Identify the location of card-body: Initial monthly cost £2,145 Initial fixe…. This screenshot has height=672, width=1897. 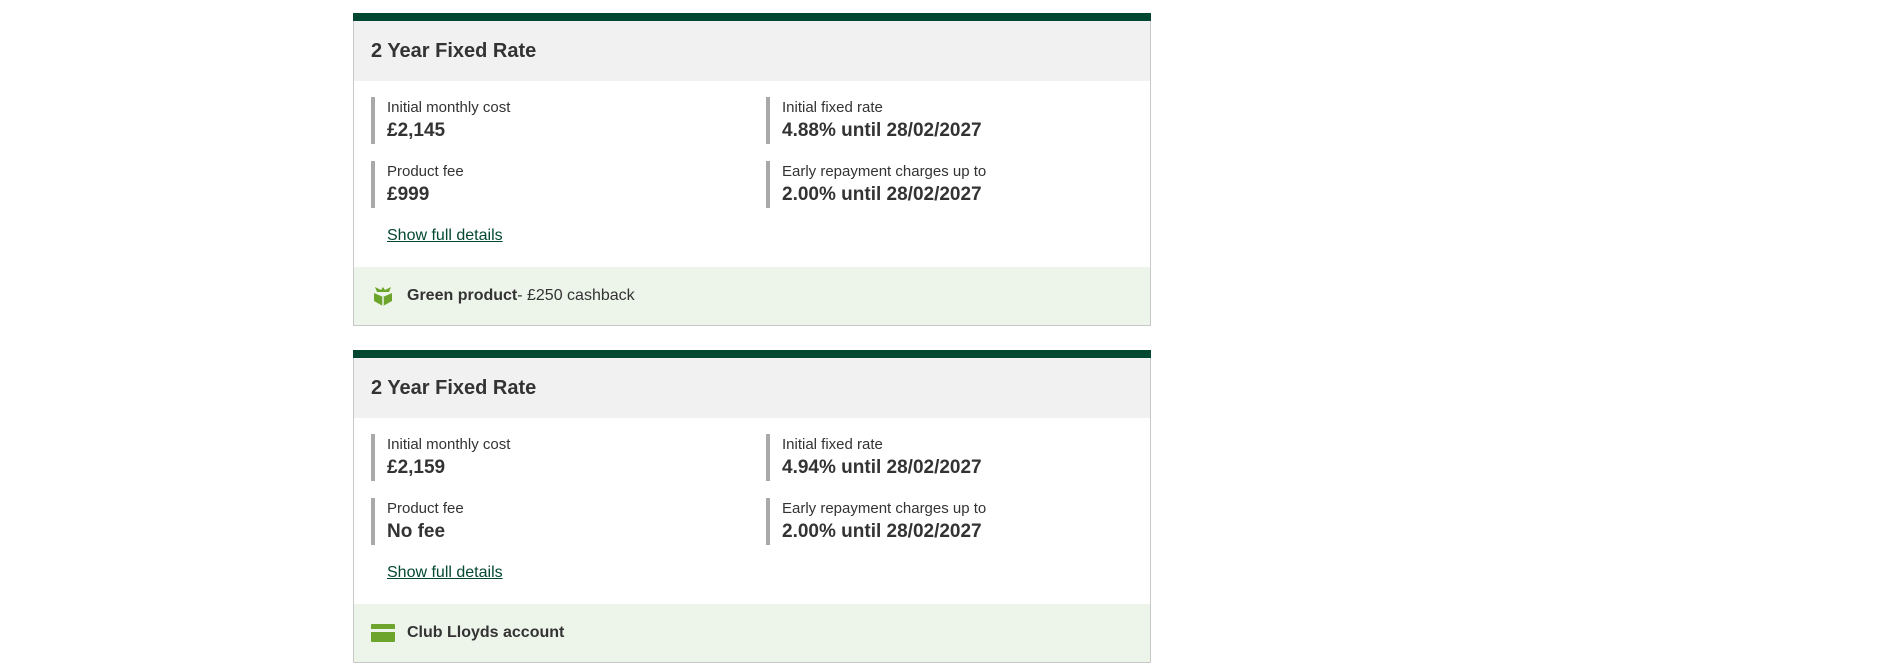
(752, 174).